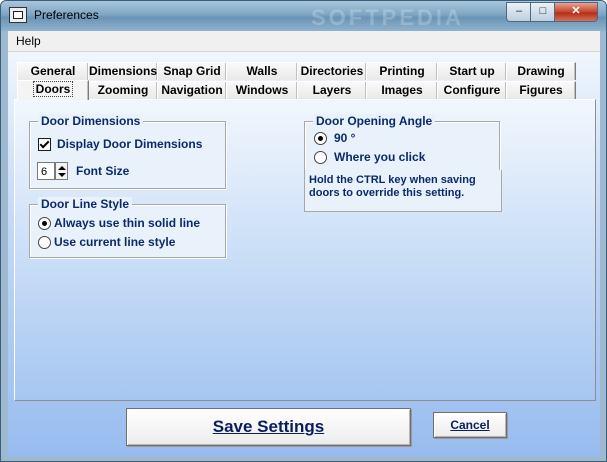 This screenshot has width=607, height=462. What do you see at coordinates (576, 12) in the screenshot?
I see `close-button: ✕` at bounding box center [576, 12].